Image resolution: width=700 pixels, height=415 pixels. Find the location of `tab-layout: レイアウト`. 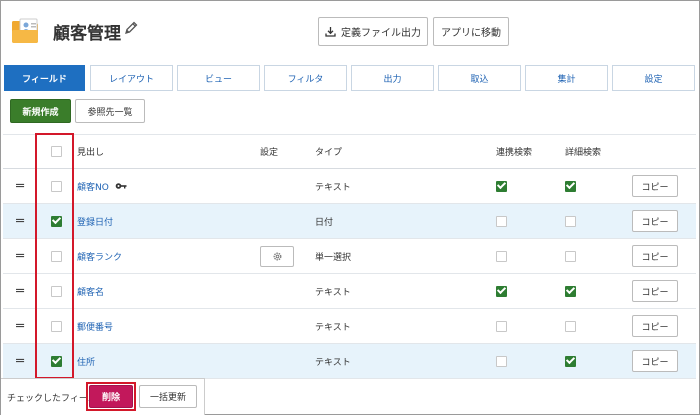

tab-layout: レイアウト is located at coordinates (131, 78).